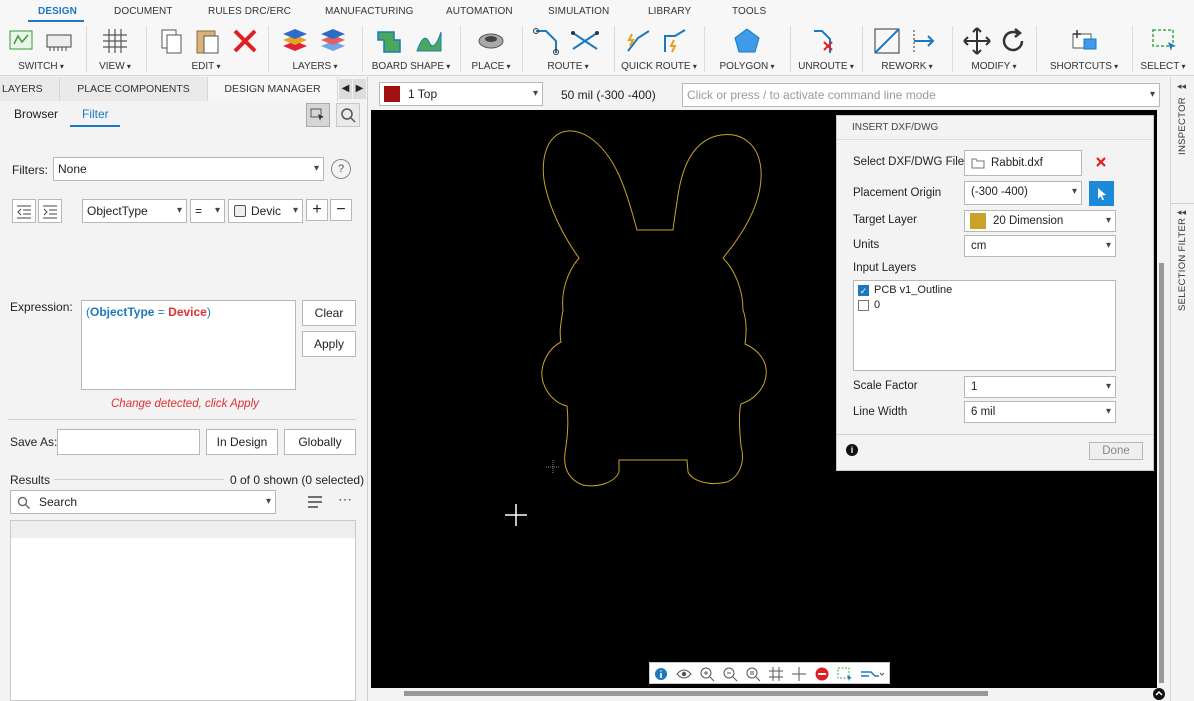 The height and width of the screenshot is (701, 1194). Describe the element at coordinates (872, 674) in the screenshot. I see `routing-options-icon` at that location.